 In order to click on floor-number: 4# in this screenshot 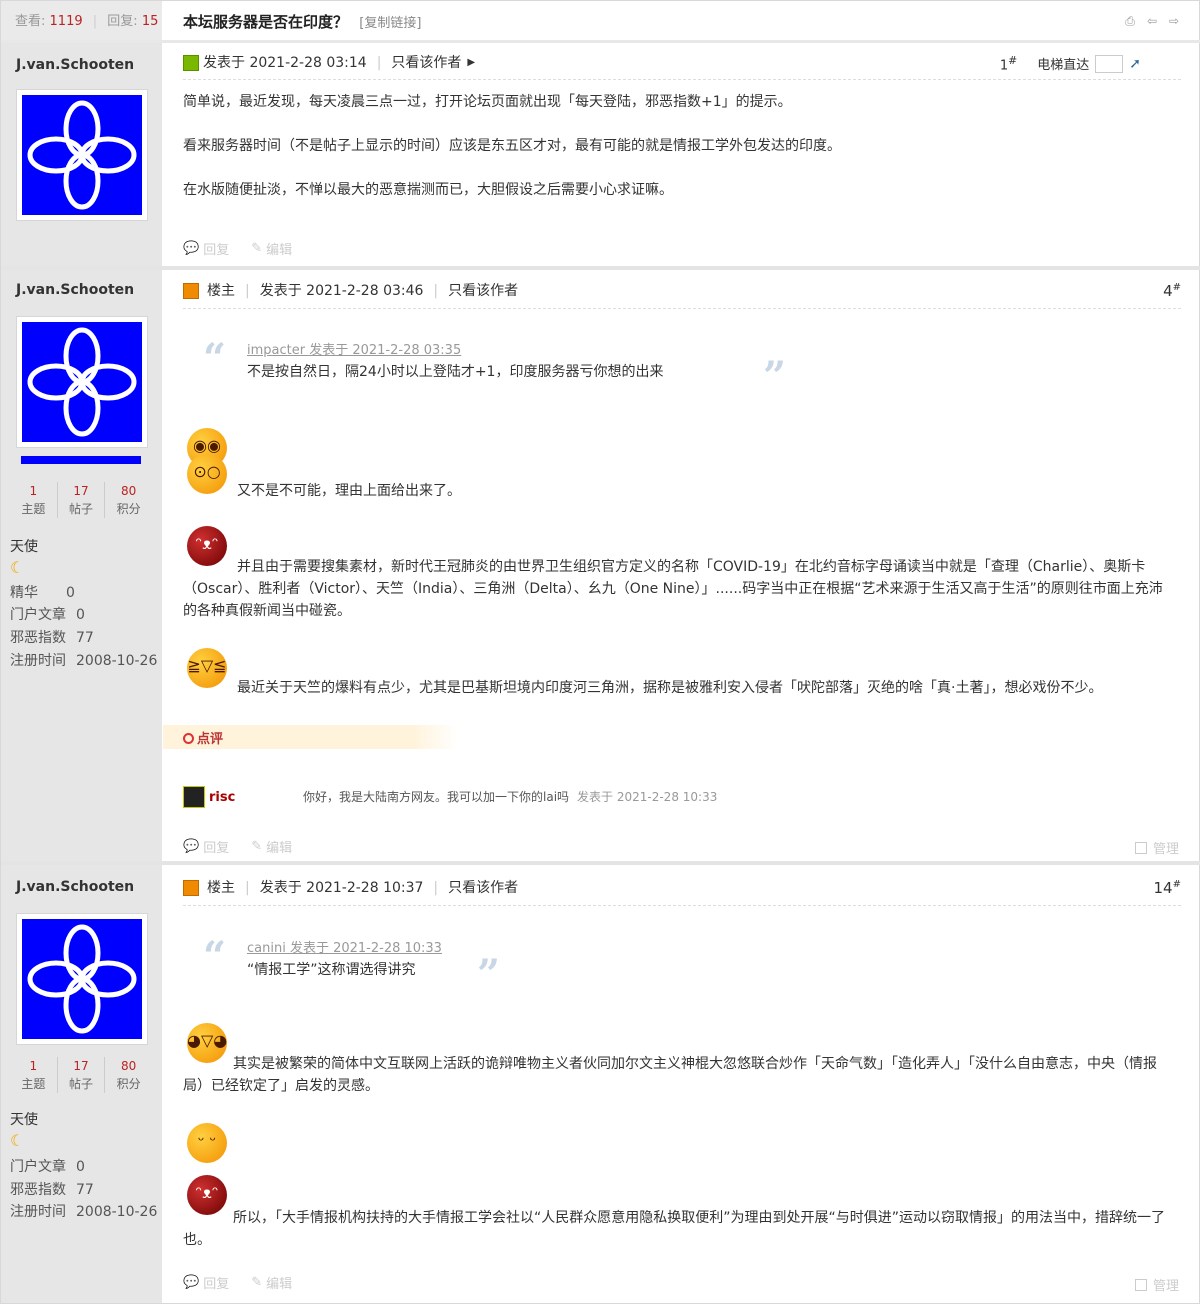, I will do `click(1172, 291)`.